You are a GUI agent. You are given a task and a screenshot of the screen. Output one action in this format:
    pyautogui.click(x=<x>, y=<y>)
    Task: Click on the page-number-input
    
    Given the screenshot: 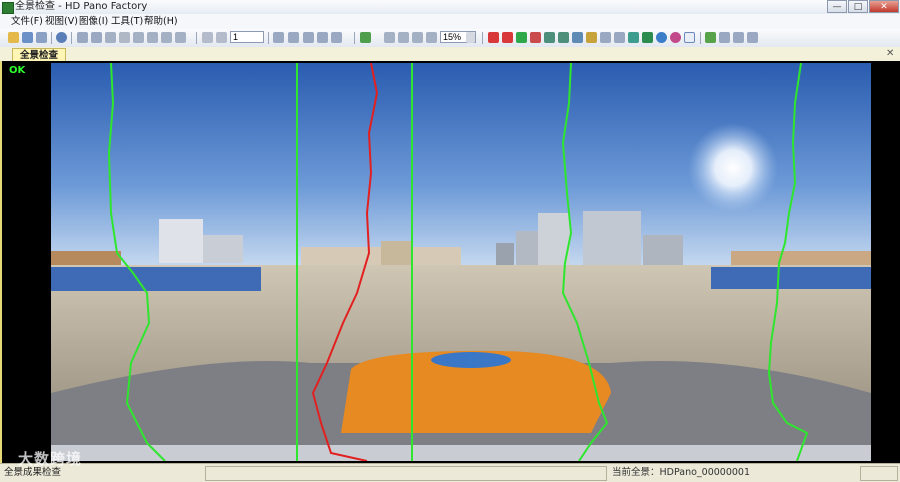 What is the action you would take?
    pyautogui.click(x=247, y=37)
    